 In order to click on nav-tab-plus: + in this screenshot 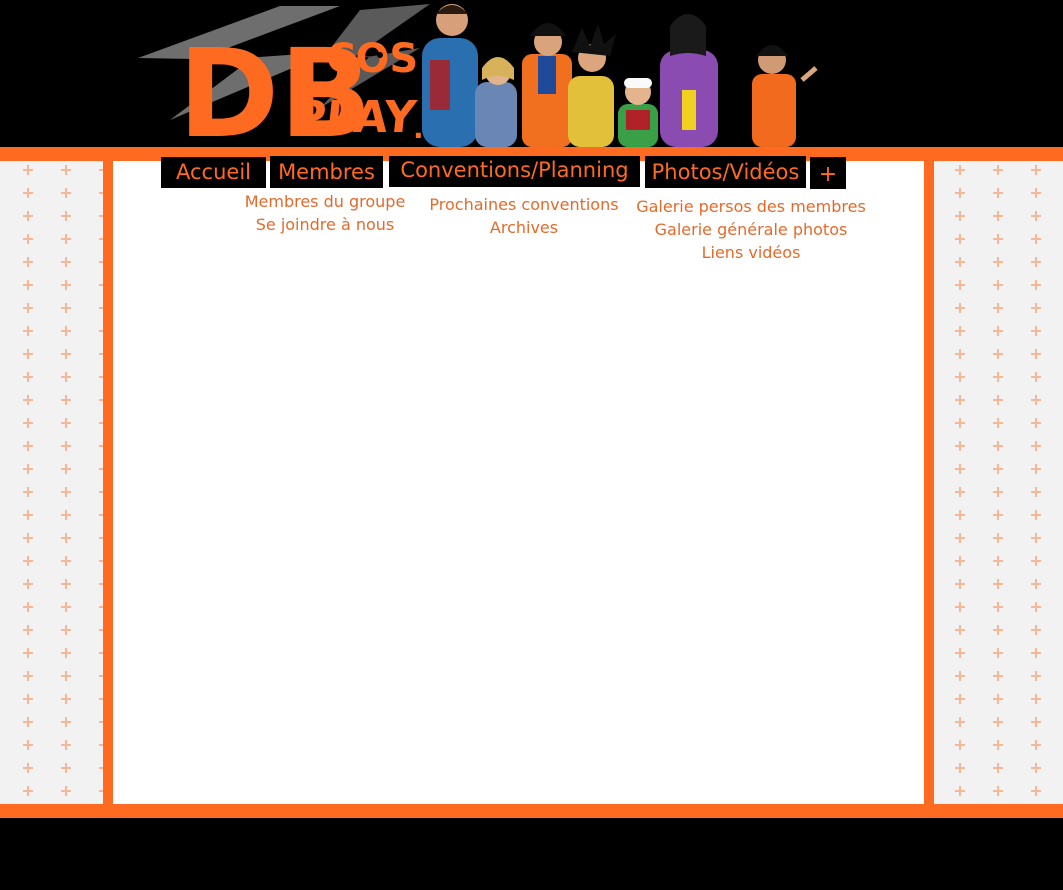, I will do `click(828, 173)`.